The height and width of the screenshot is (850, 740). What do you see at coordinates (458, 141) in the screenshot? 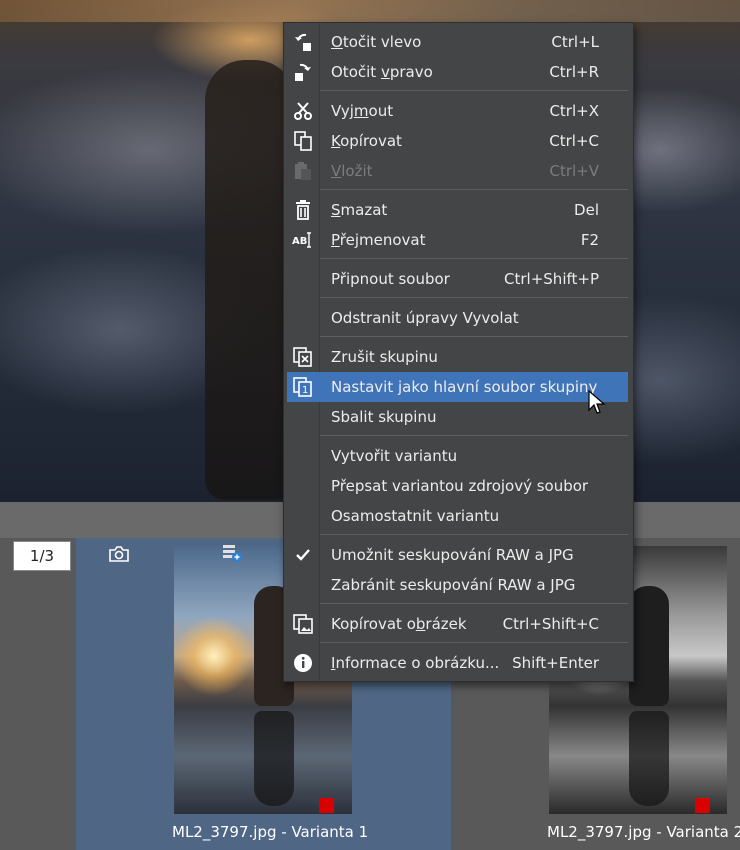
I see `menu-item-copy: Kopírovat Ctrl+C` at bounding box center [458, 141].